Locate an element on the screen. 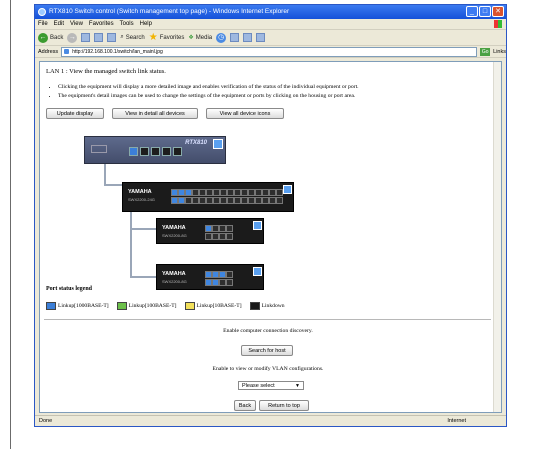  search-host-button: Search for host is located at coordinates (267, 350).